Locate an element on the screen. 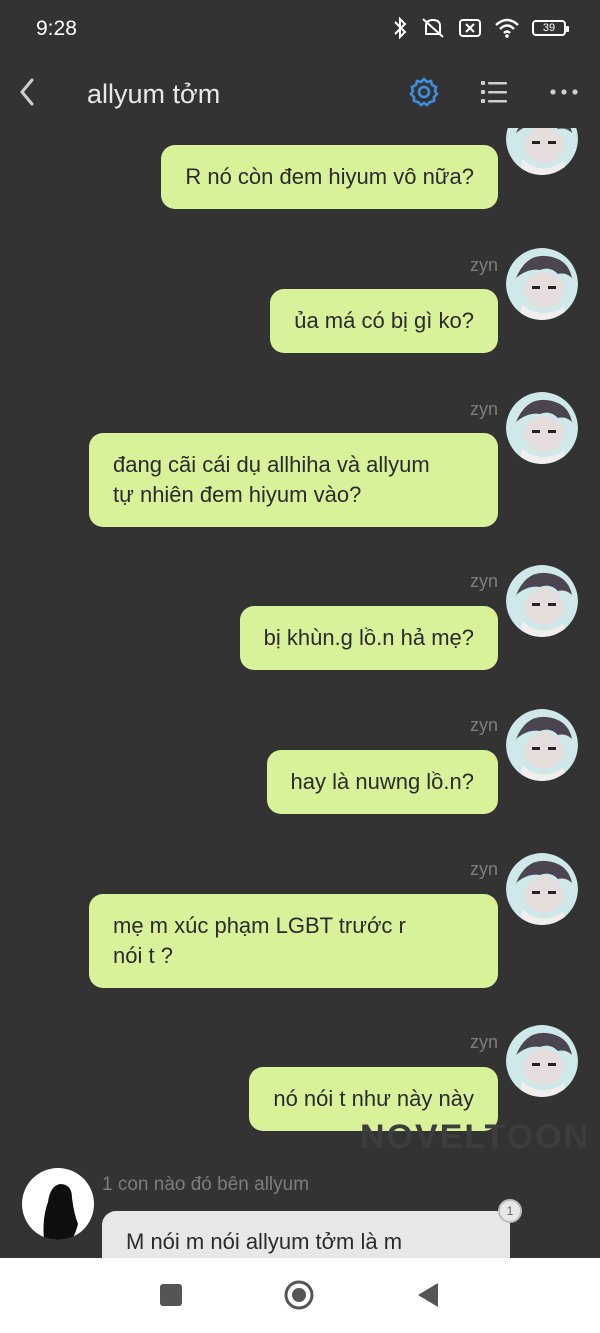 Image resolution: width=600 pixels, height=1333 pixels. message-bubble: ủa má có bị gì ko? is located at coordinates (384, 321).